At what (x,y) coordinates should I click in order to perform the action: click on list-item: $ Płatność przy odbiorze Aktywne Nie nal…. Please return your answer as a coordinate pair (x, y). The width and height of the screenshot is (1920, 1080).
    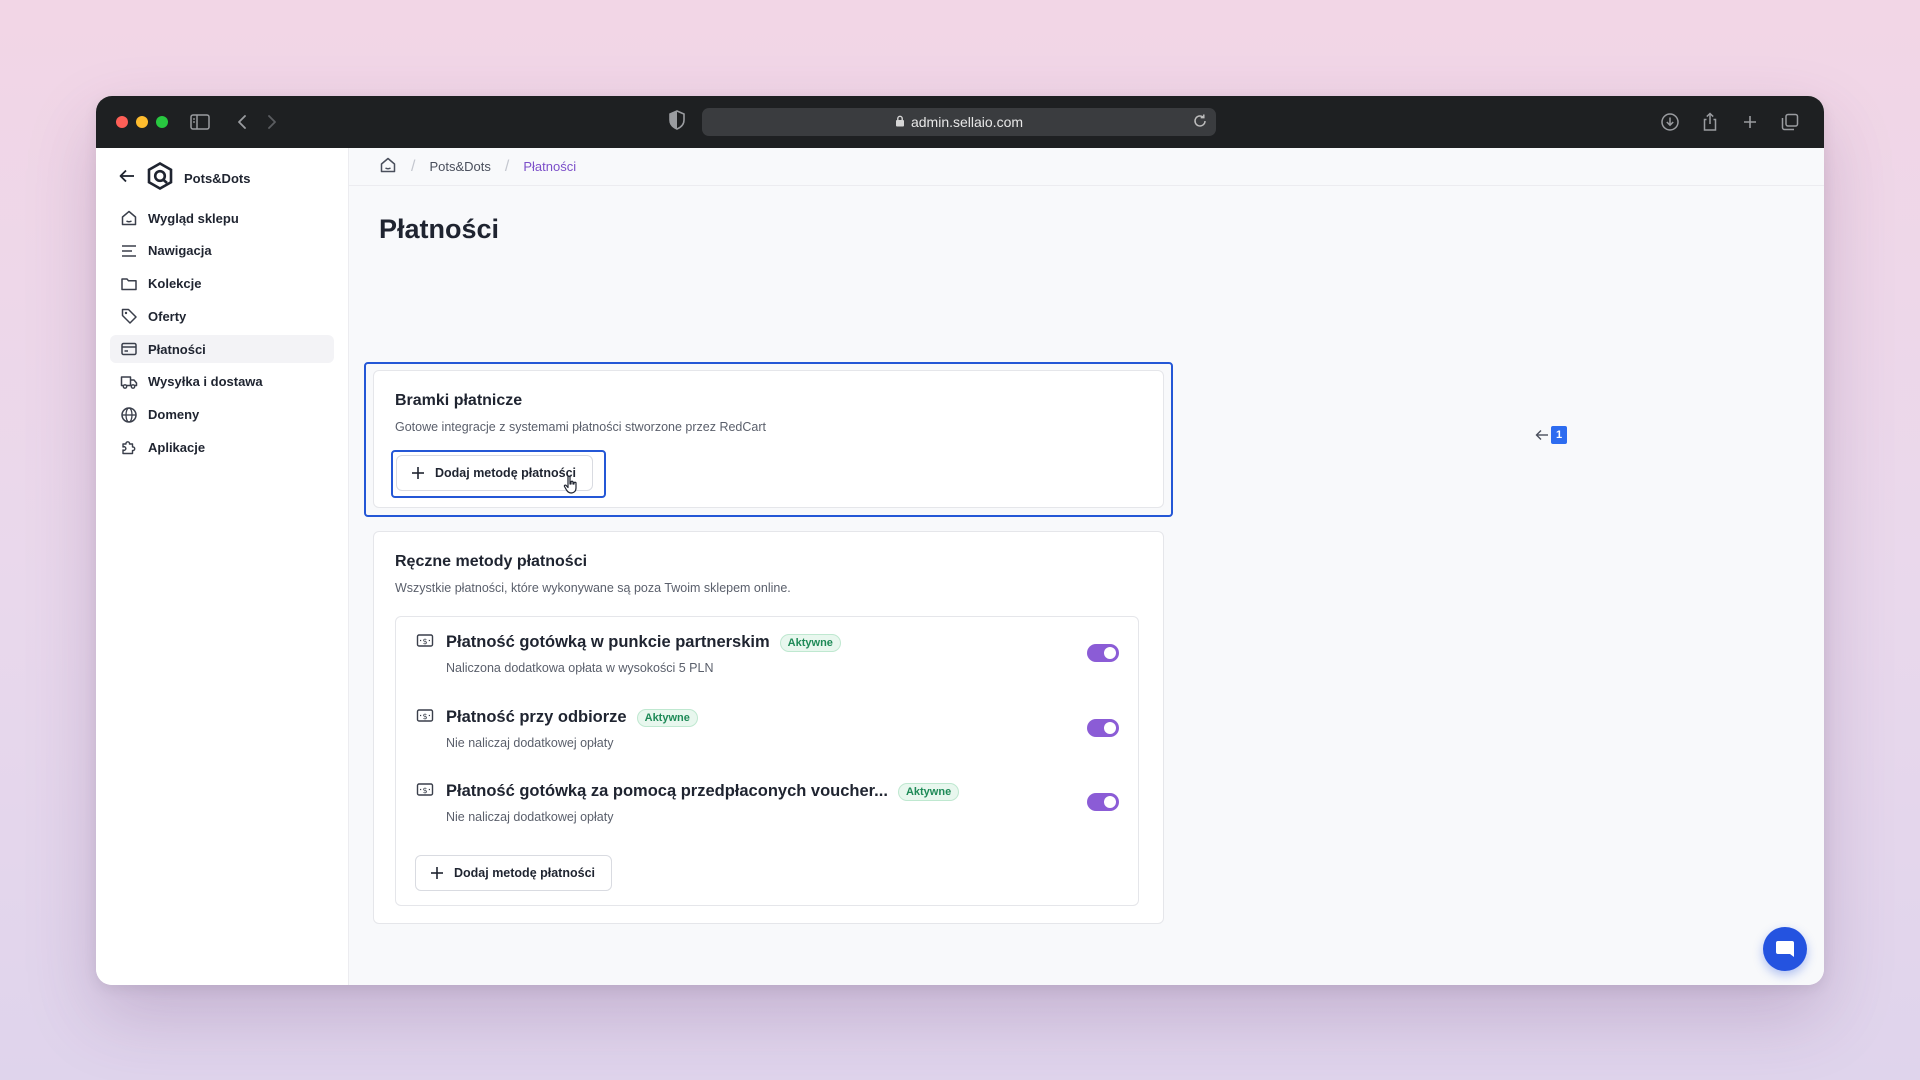
    Looking at the image, I should click on (766, 738).